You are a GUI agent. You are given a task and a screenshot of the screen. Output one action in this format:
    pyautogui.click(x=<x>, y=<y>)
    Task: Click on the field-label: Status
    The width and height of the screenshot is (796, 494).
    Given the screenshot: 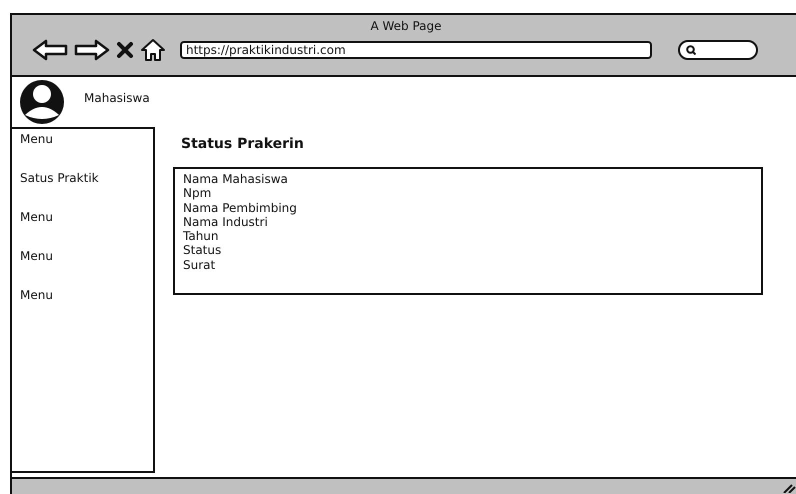 What is the action you would take?
    pyautogui.click(x=202, y=250)
    